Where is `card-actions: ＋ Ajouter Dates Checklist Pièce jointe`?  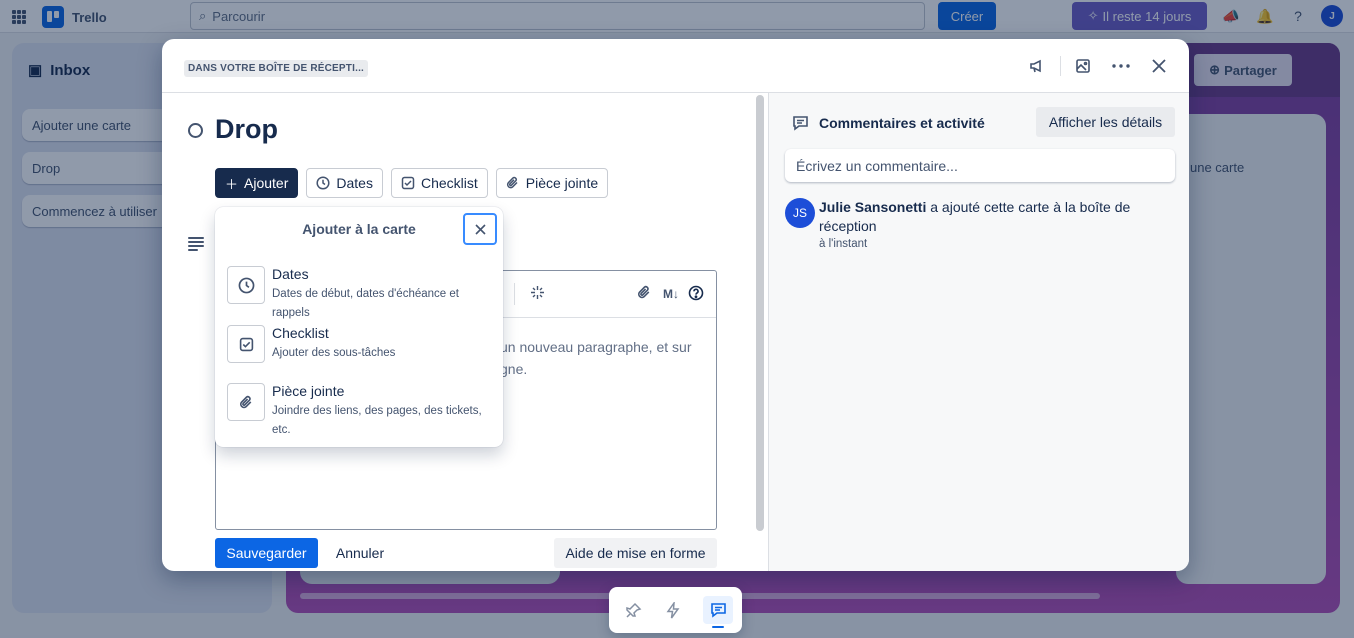 card-actions: ＋ Ajouter Dates Checklist Pièce jointe is located at coordinates (412, 183).